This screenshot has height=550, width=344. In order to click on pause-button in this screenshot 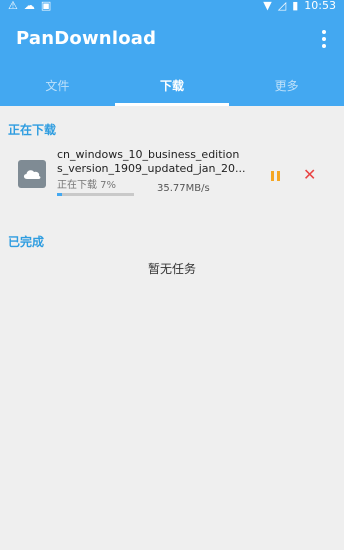, I will do `click(275, 176)`.